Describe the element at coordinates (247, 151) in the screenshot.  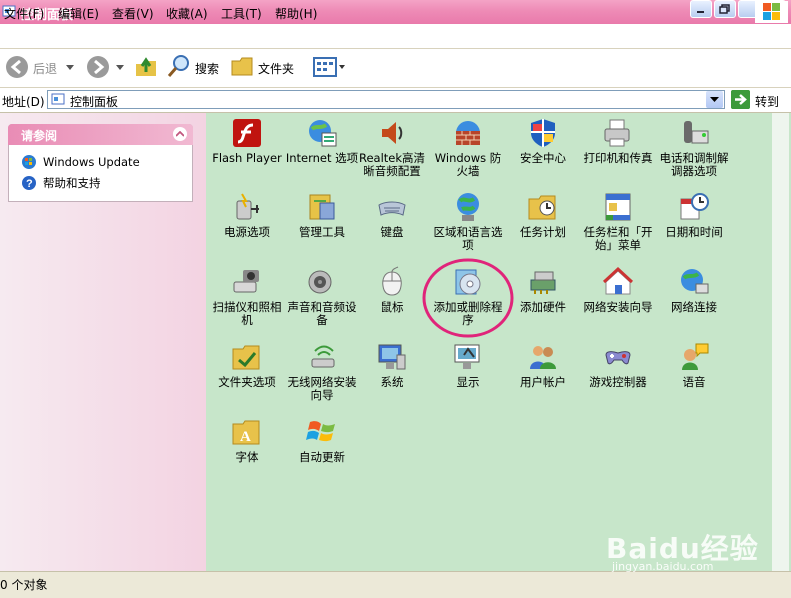
I see `cp-item: Flash Player` at that location.